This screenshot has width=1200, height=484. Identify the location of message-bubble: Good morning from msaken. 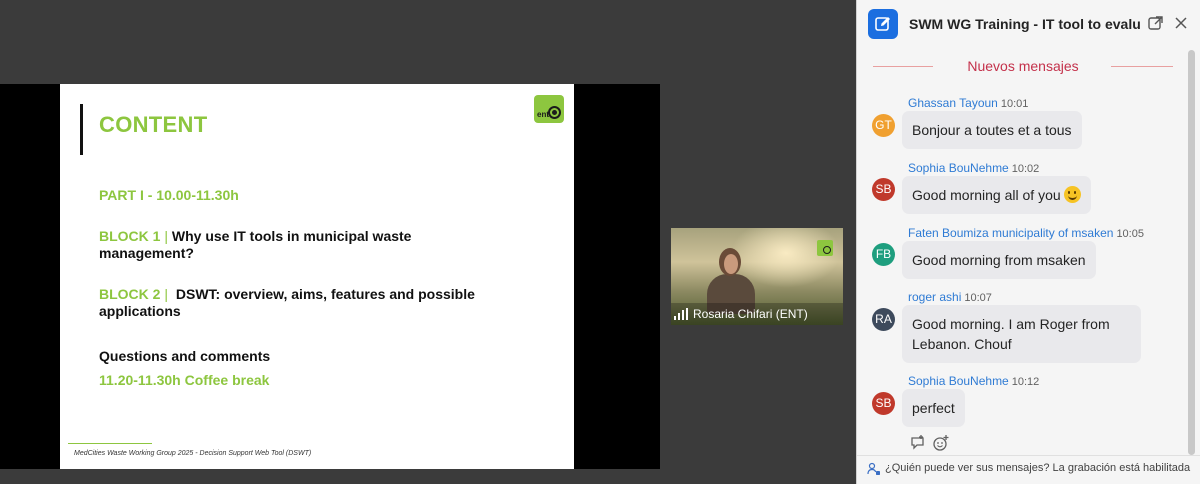
(999, 260).